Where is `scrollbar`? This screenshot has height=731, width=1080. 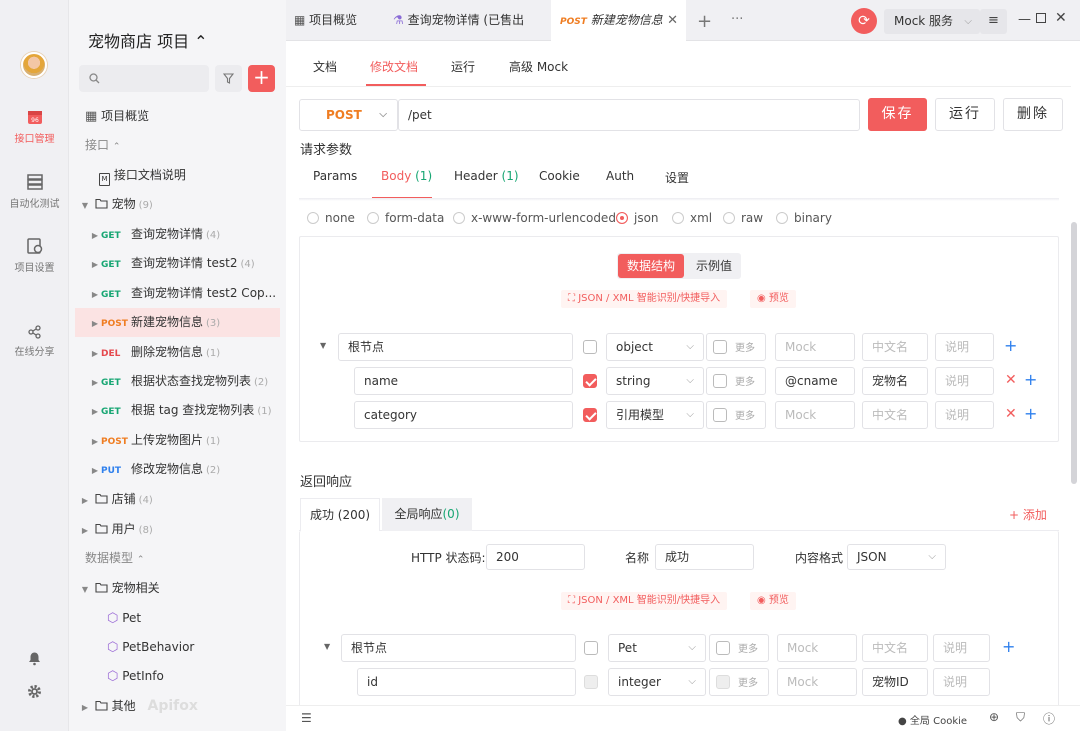 scrollbar is located at coordinates (1074, 353).